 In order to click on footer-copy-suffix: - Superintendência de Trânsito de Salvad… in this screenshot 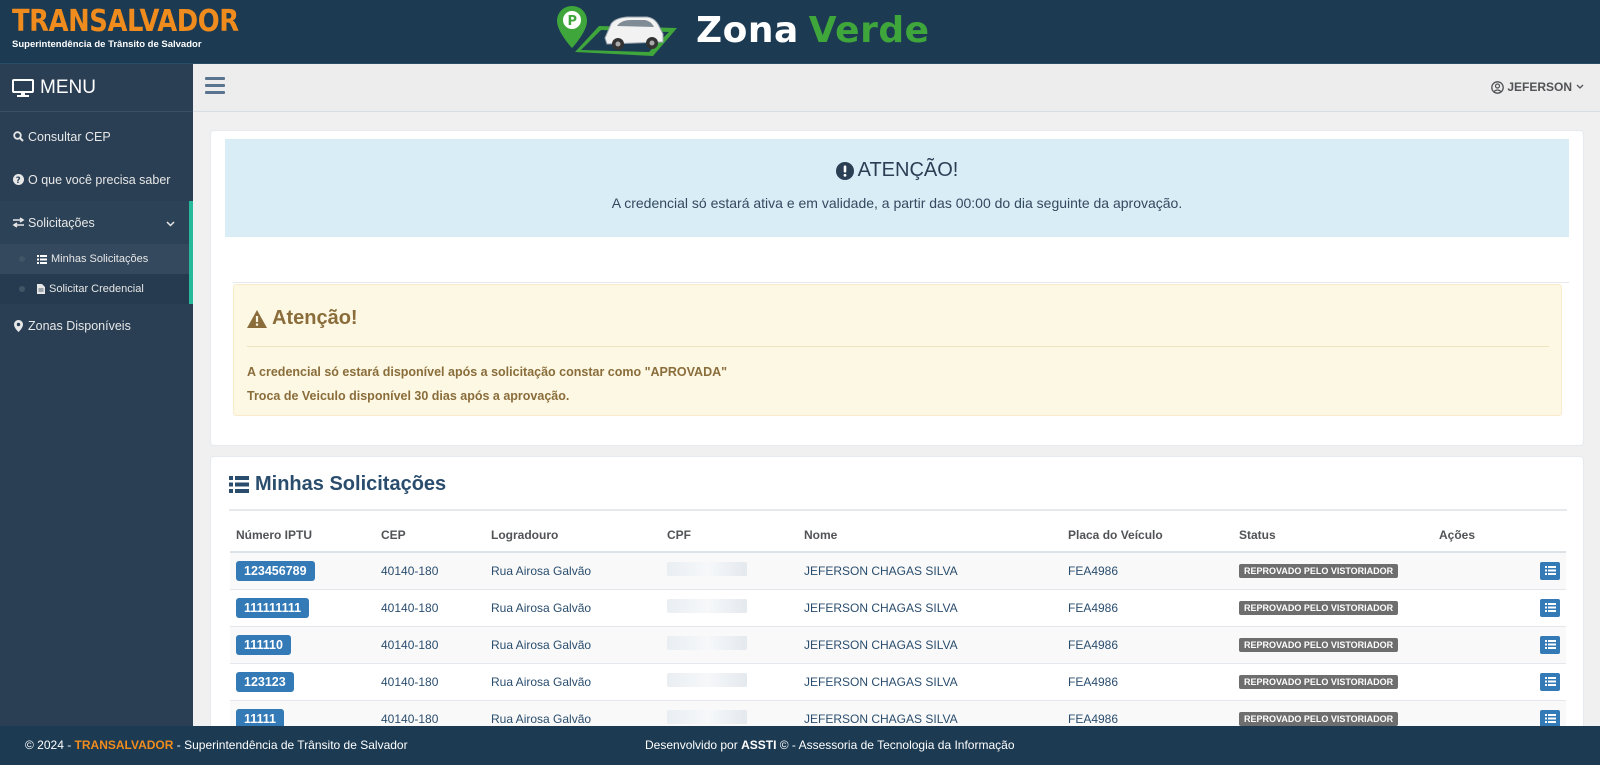, I will do `click(290, 745)`.